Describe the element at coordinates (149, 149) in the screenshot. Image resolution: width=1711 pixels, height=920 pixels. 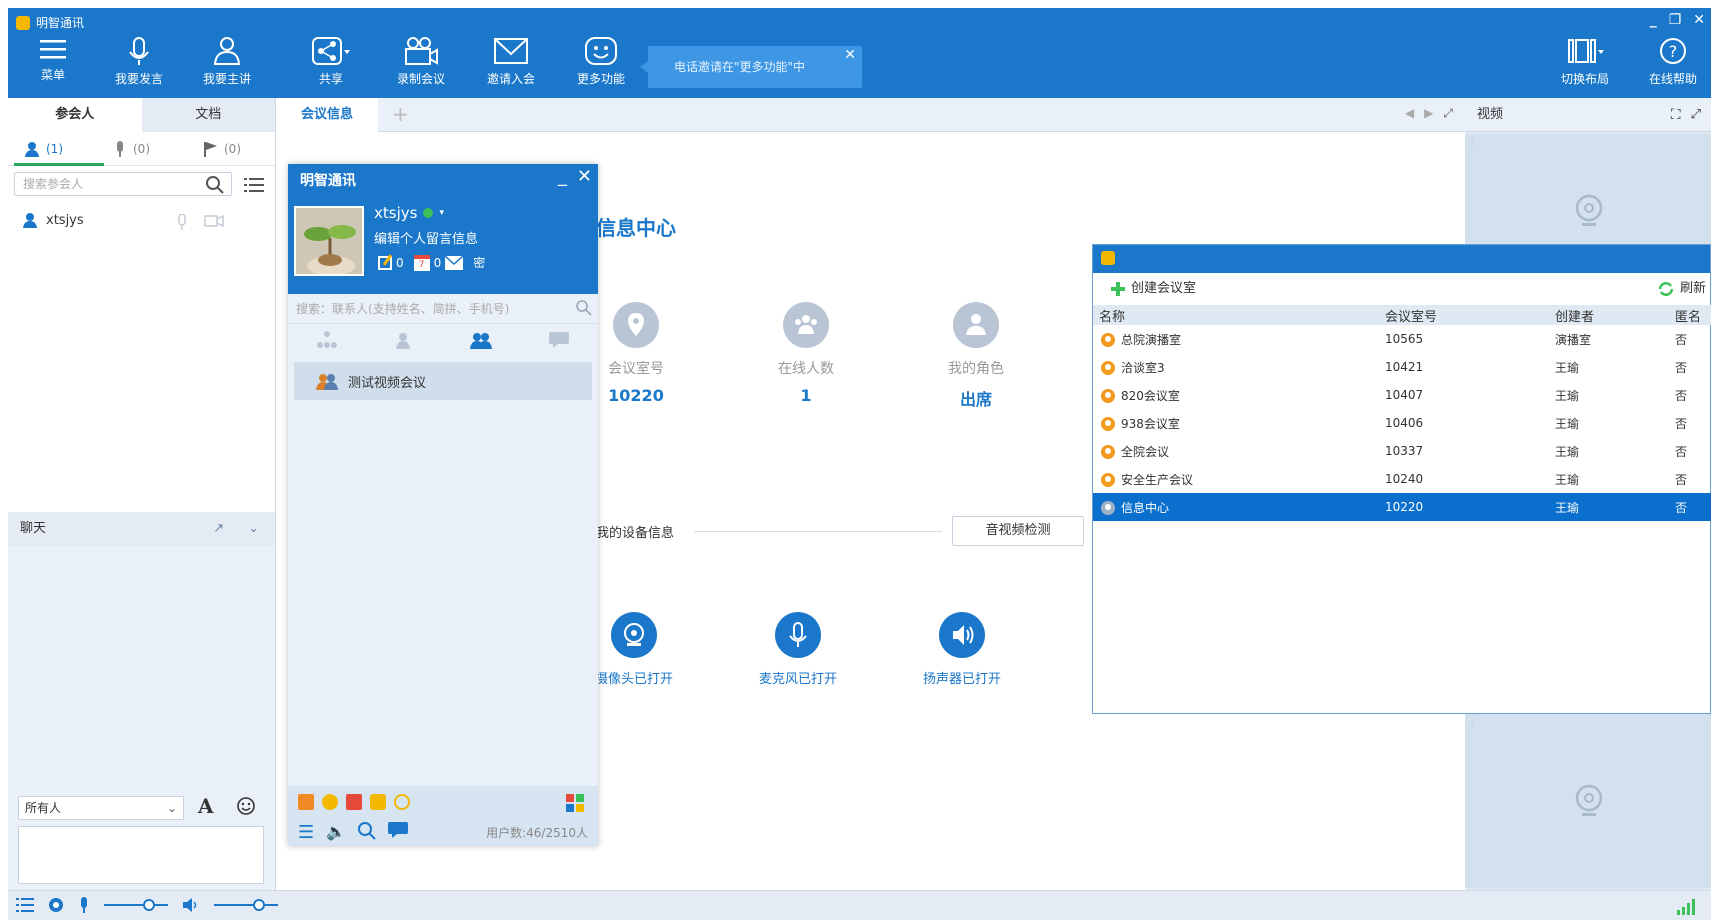
I see `filter-speakers: (0)` at that location.